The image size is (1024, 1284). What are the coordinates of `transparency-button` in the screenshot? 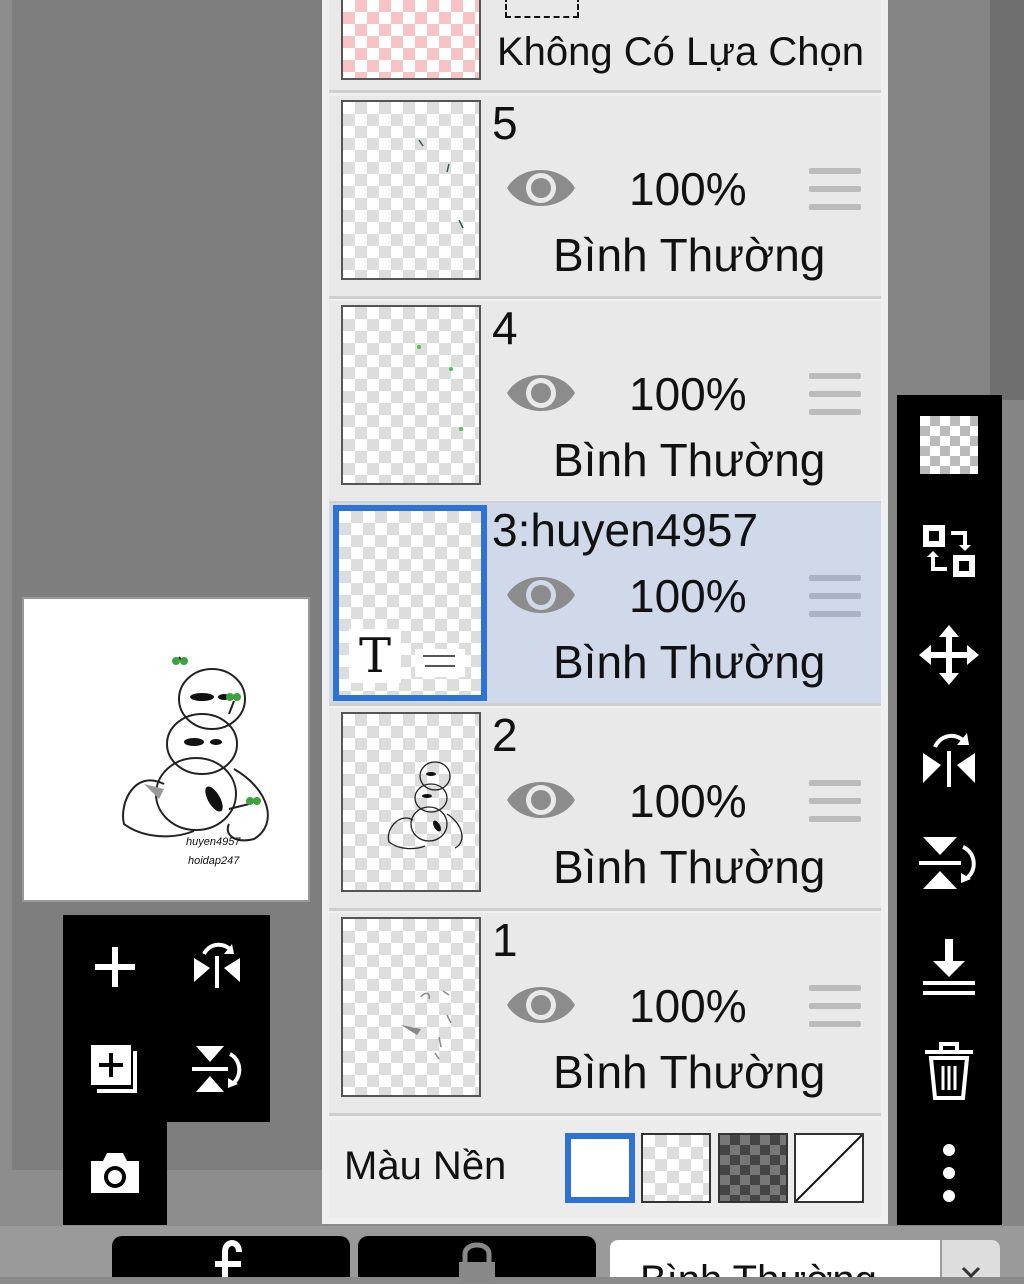 It's located at (949, 445).